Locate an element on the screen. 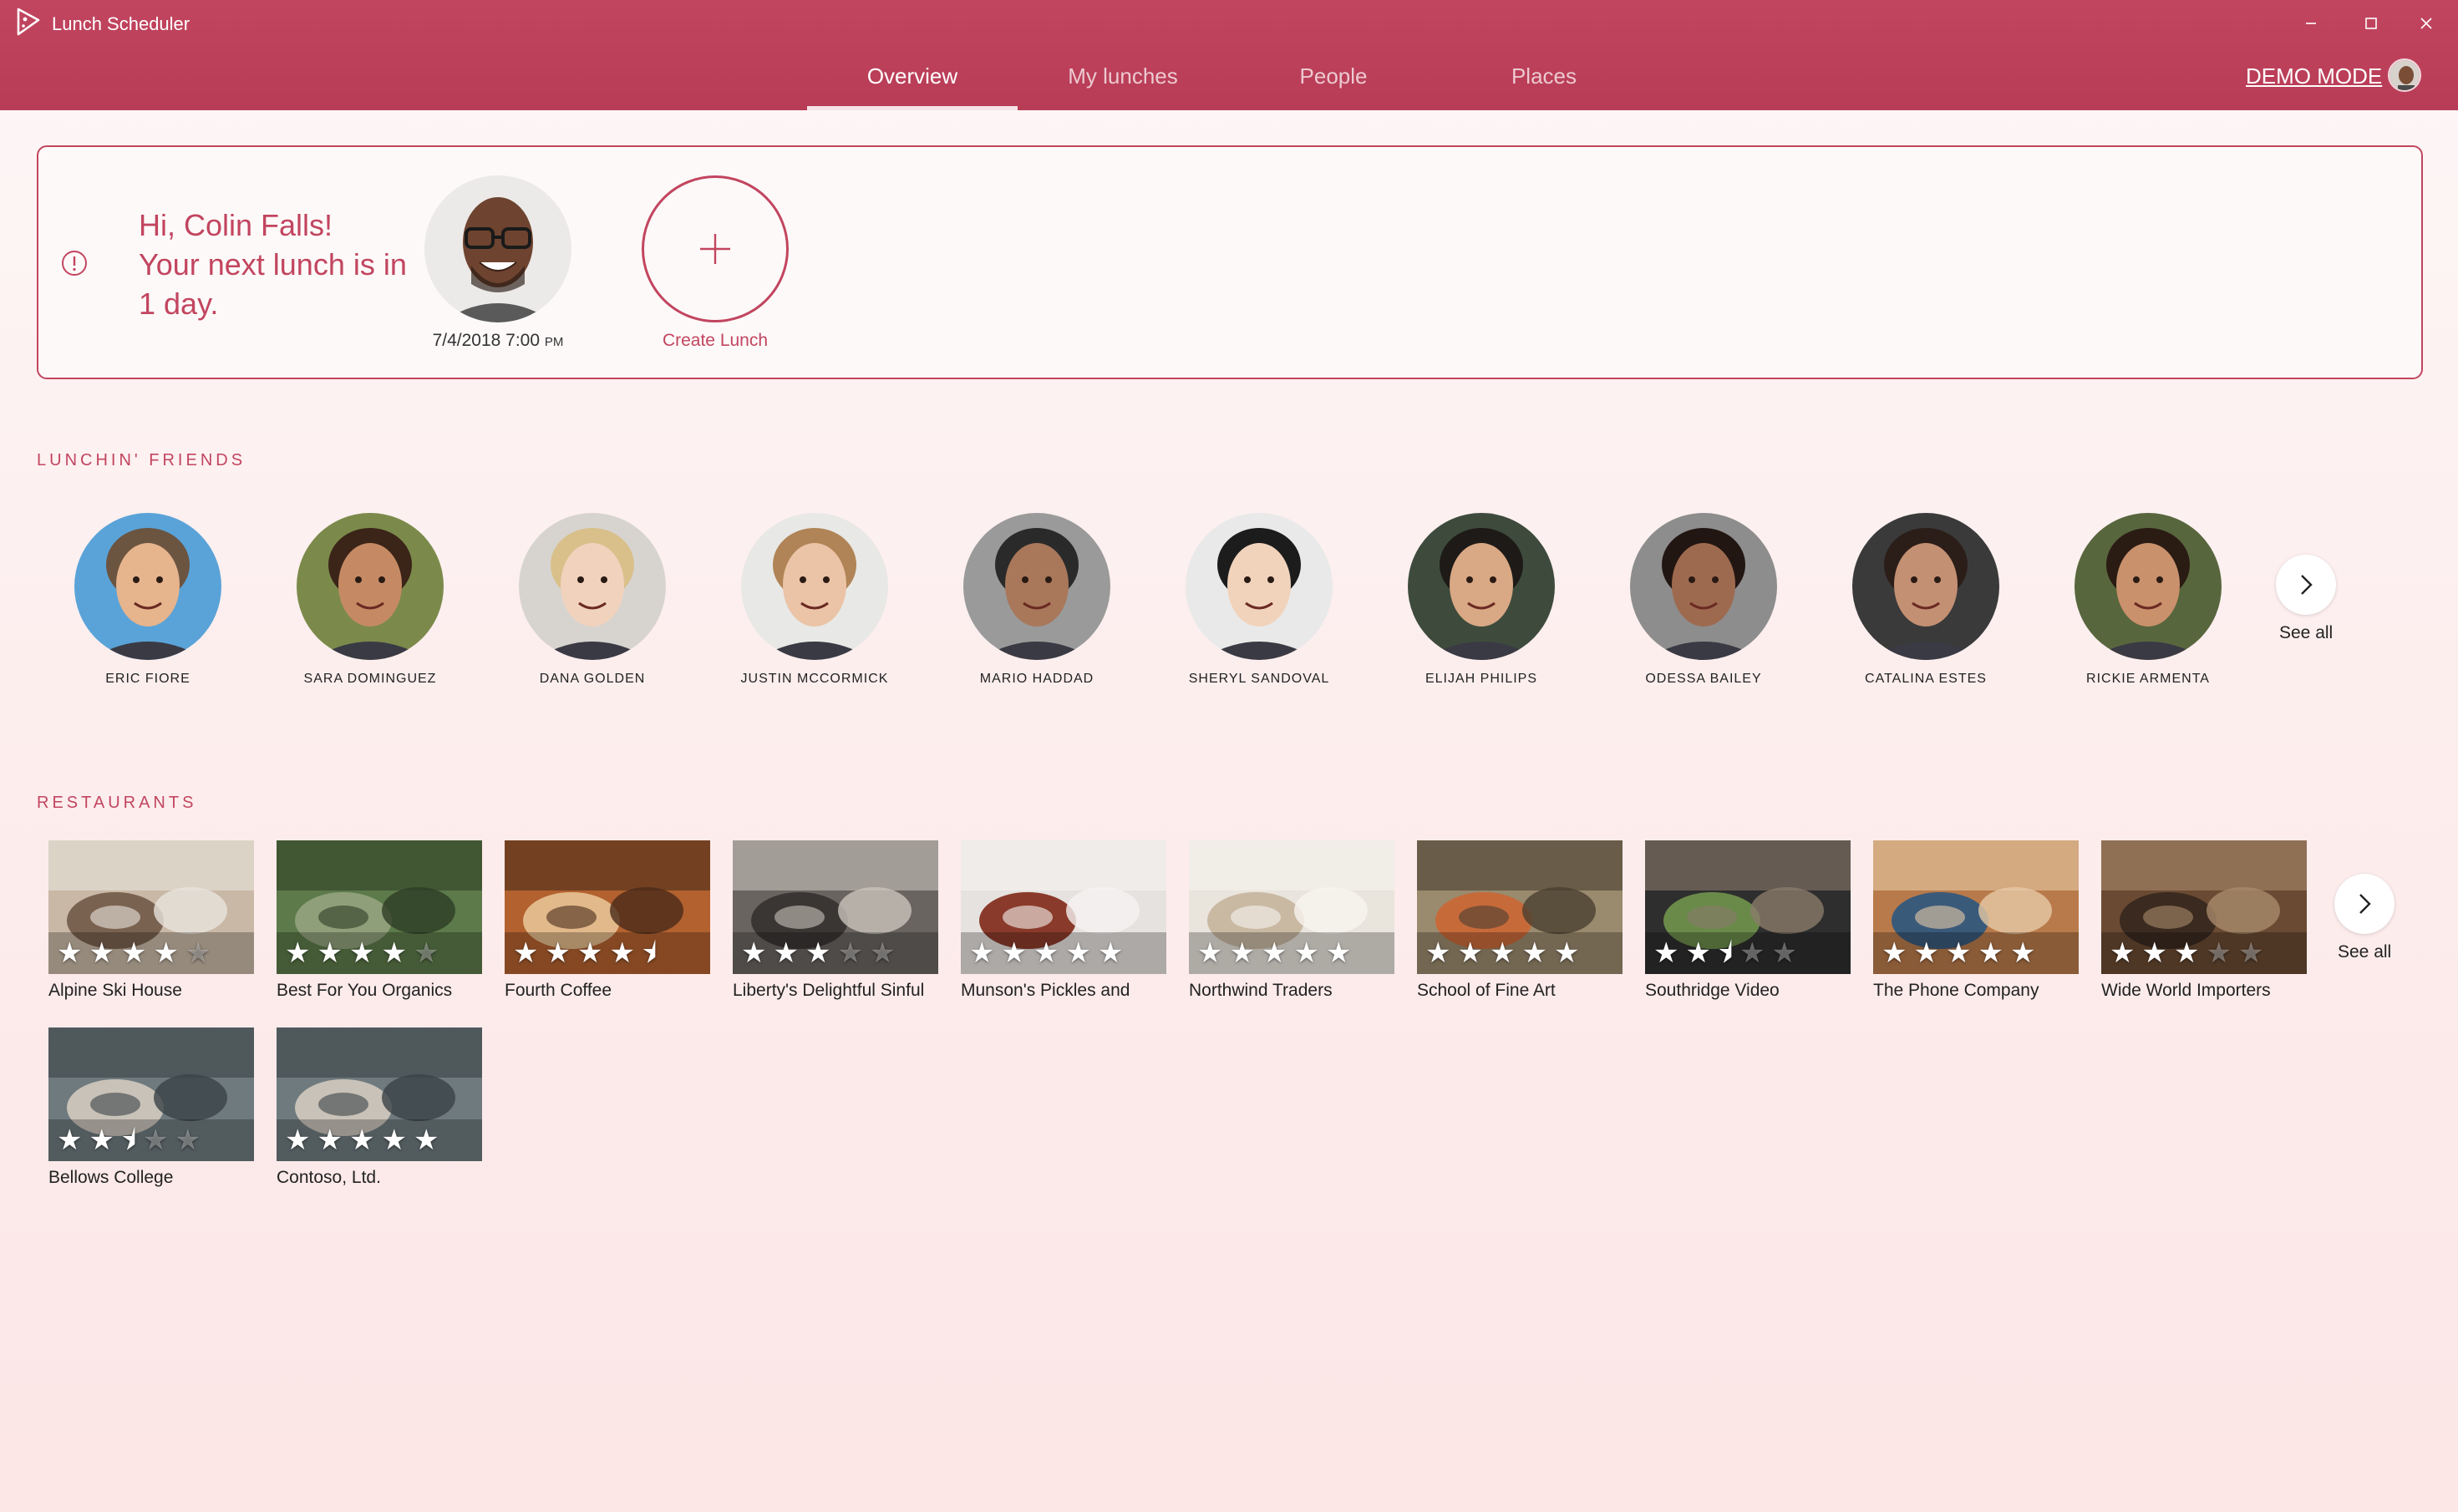 The height and width of the screenshot is (1512, 2458). restaurant-card: ★ ★ ★ ★ ⯨ Fourth Coffee is located at coordinates (607, 932).